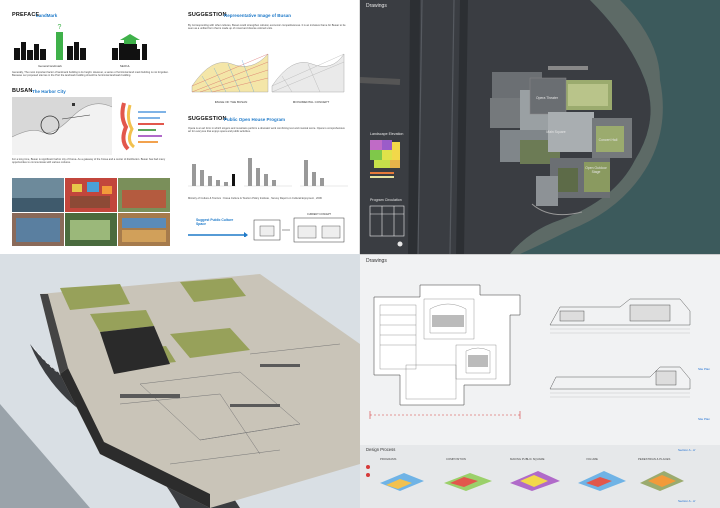 Image resolution: width=720 pixels, height=508 pixels. I want to click on process-step-composition: COMPOSITION, so click(456, 459).